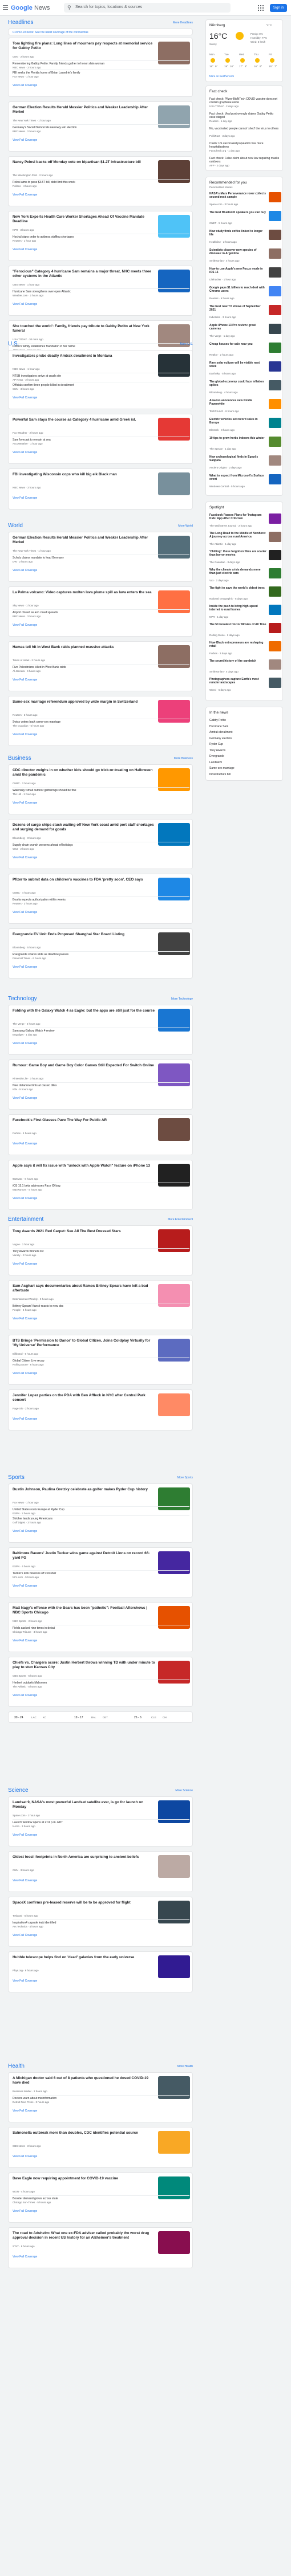 The width and height of the screenshot is (291, 2576). I want to click on sub-story-title: Inspiration4 capsule leak identified, so click(98, 1923).